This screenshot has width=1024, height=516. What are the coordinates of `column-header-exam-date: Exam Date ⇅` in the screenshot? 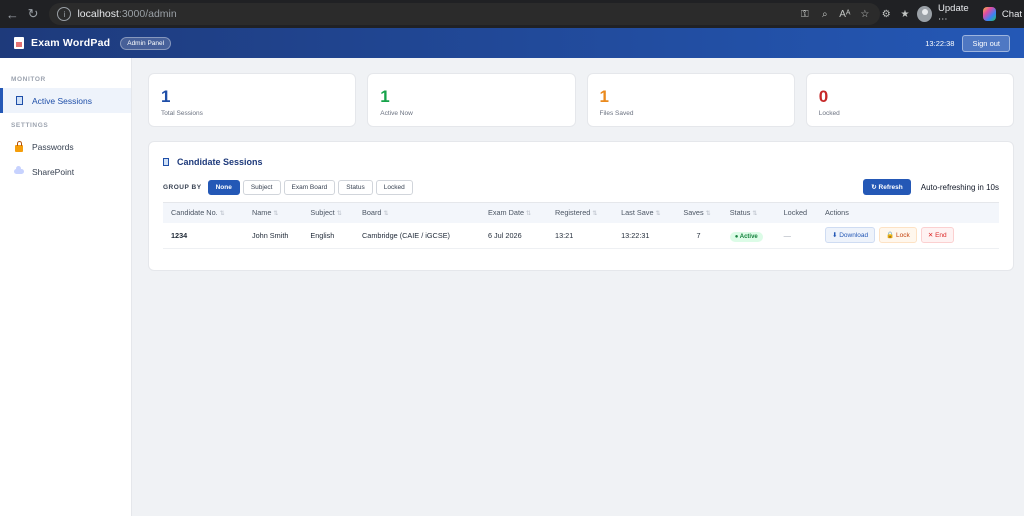 It's located at (513, 213).